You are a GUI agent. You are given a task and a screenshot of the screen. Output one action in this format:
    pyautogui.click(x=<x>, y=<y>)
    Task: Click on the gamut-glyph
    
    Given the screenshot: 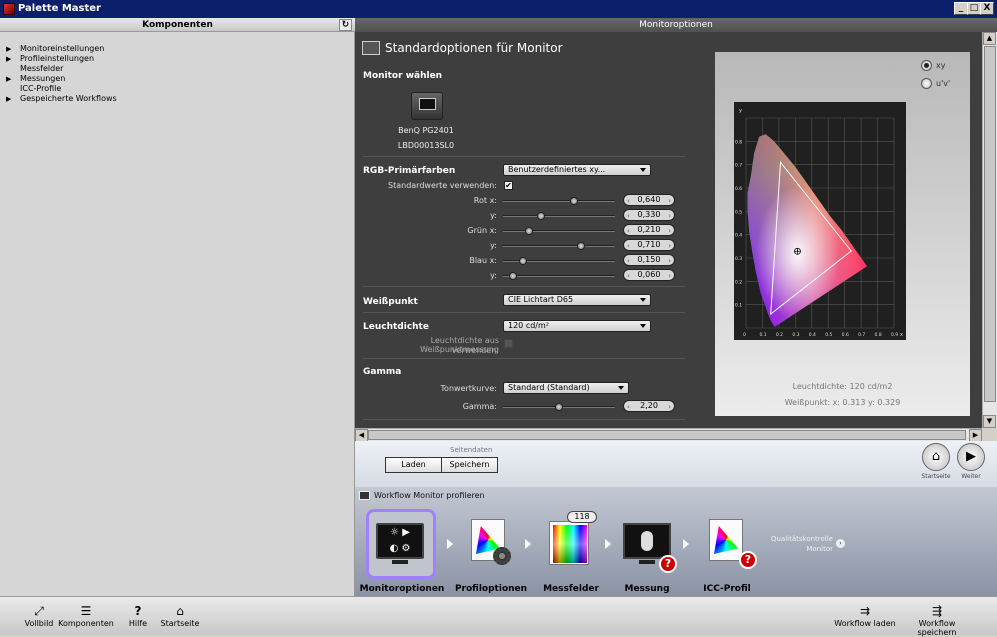 What is the action you would take?
    pyautogui.click(x=726, y=540)
    